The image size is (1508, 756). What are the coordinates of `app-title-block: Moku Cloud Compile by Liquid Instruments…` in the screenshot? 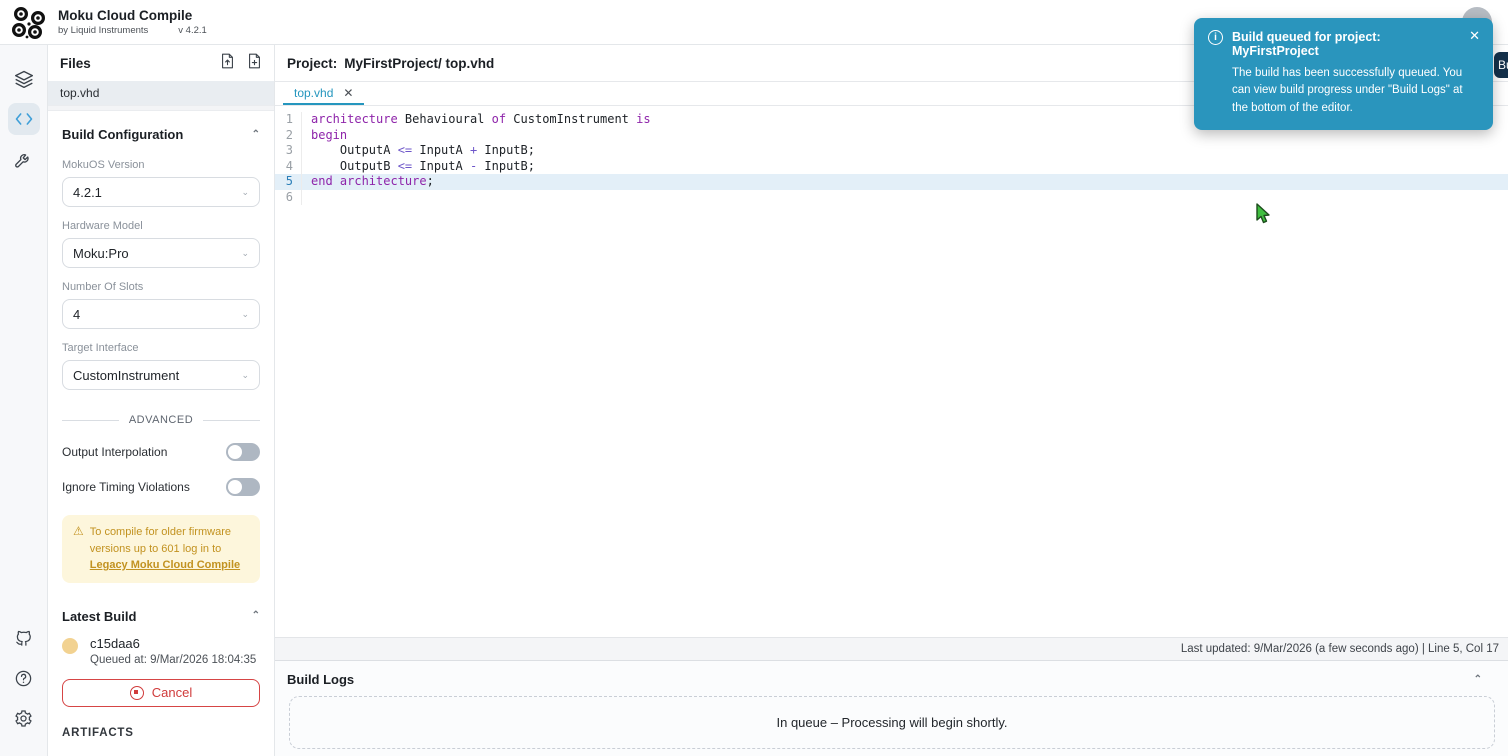 It's located at (132, 22).